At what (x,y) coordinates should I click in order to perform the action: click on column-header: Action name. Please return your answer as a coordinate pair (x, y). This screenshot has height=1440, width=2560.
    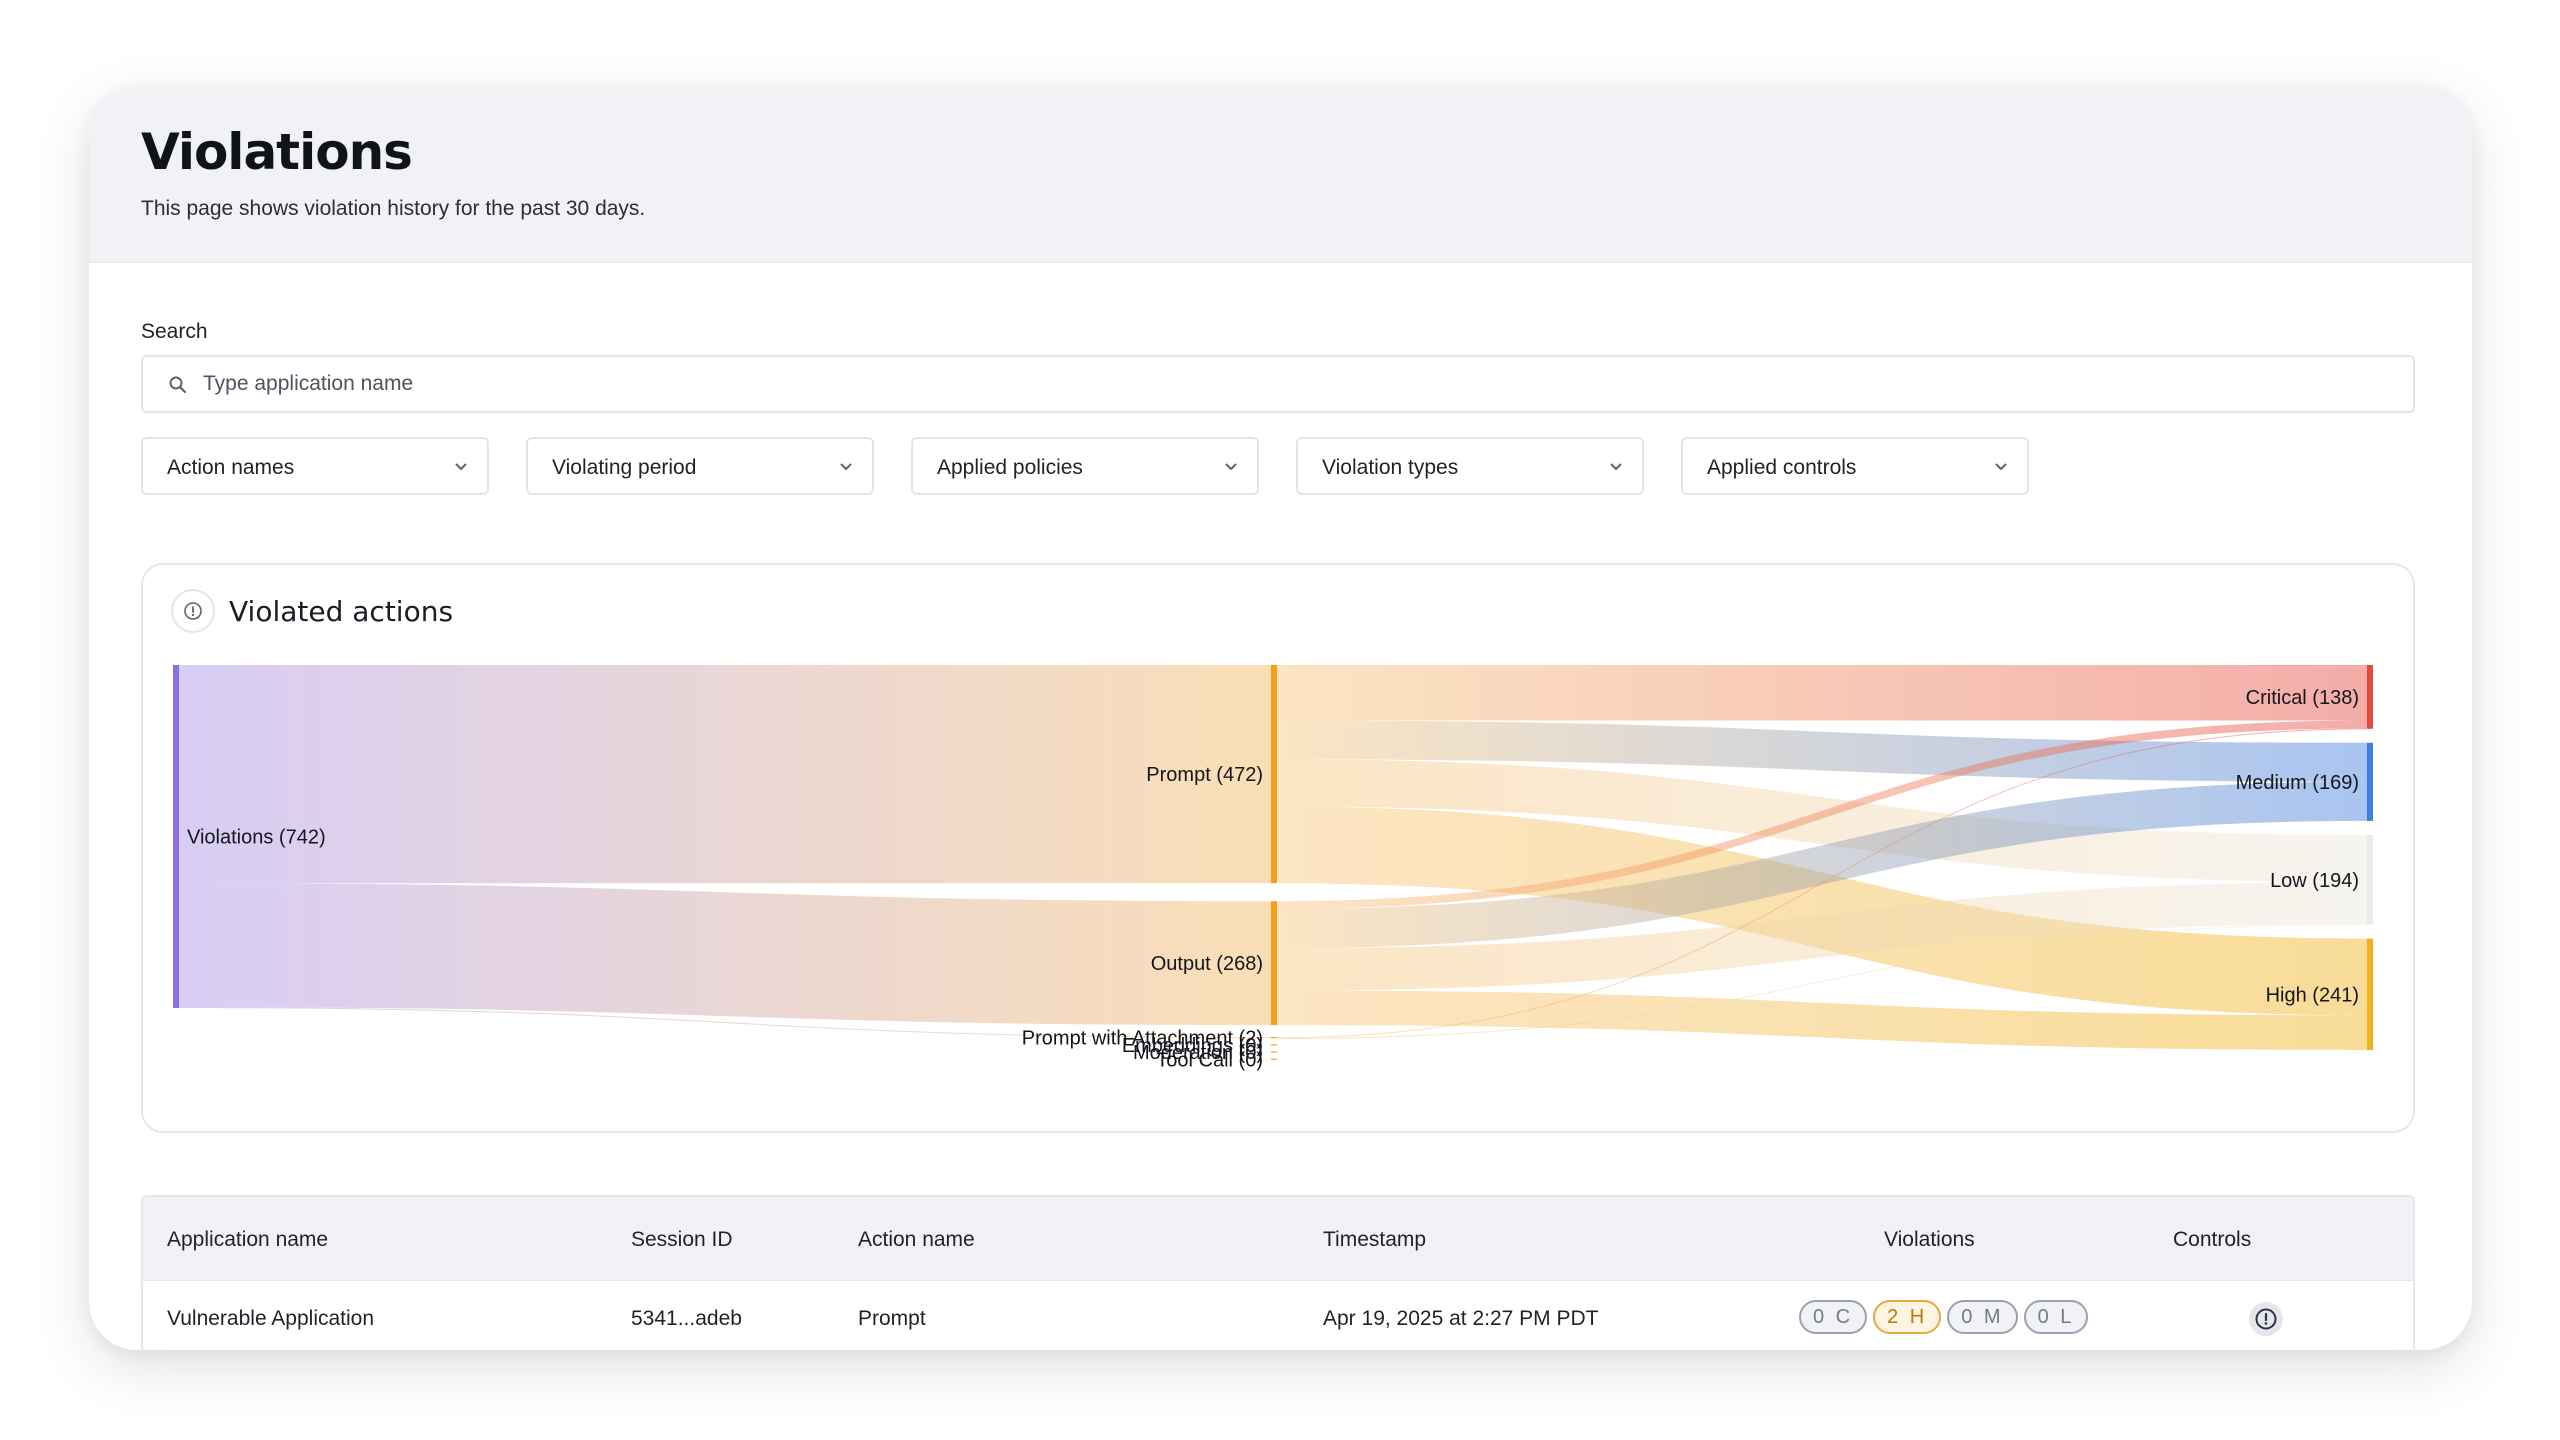
    Looking at the image, I should click on (916, 1240).